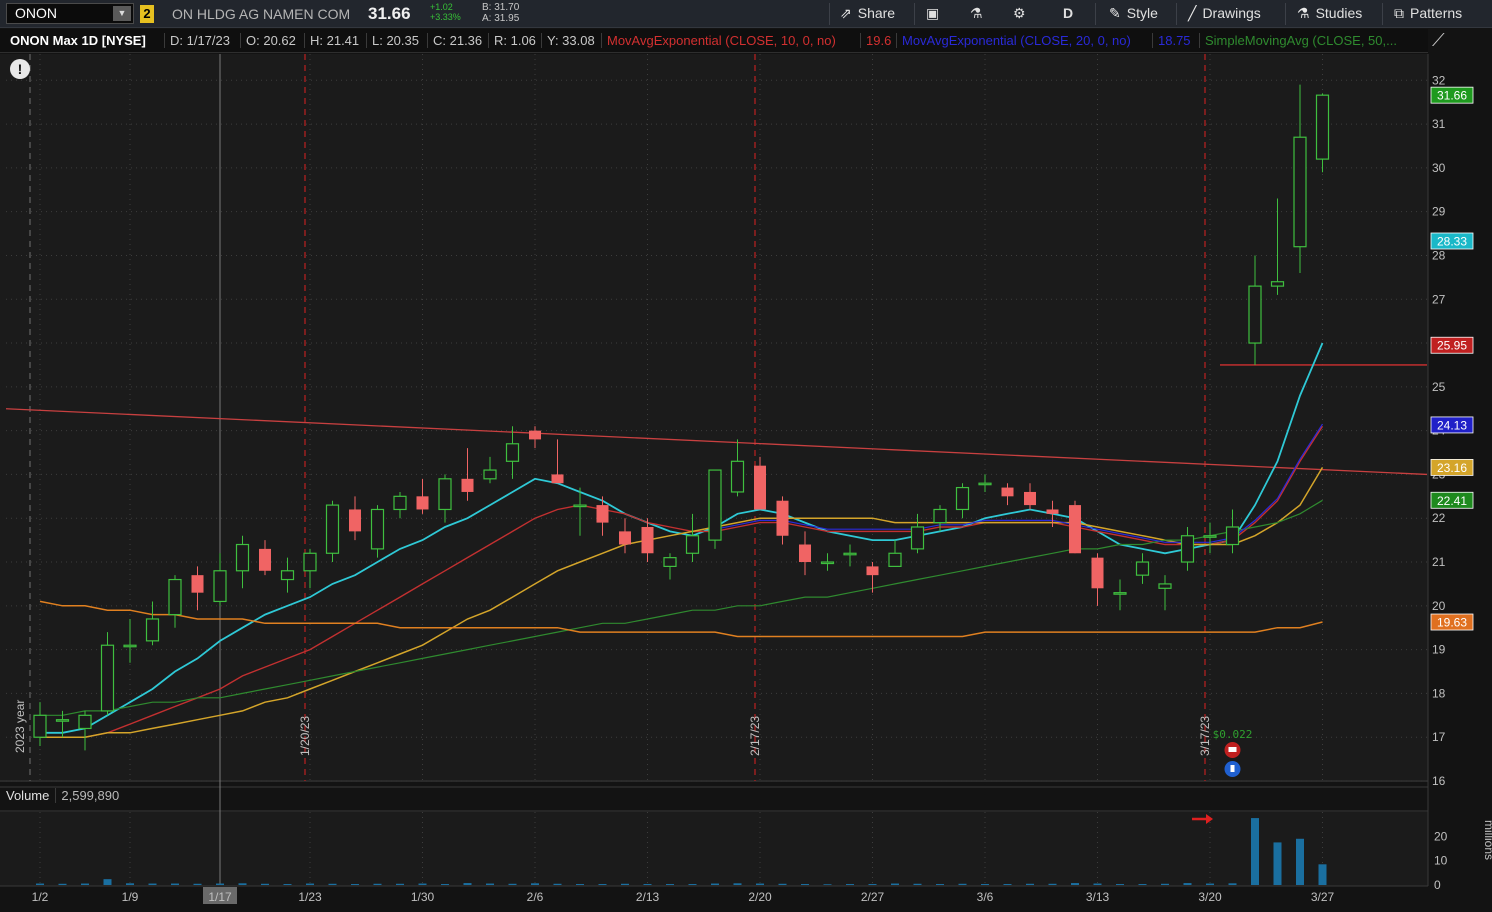  What do you see at coordinates (568, 40) in the screenshot?
I see `bar-y: Y: 33.08` at bounding box center [568, 40].